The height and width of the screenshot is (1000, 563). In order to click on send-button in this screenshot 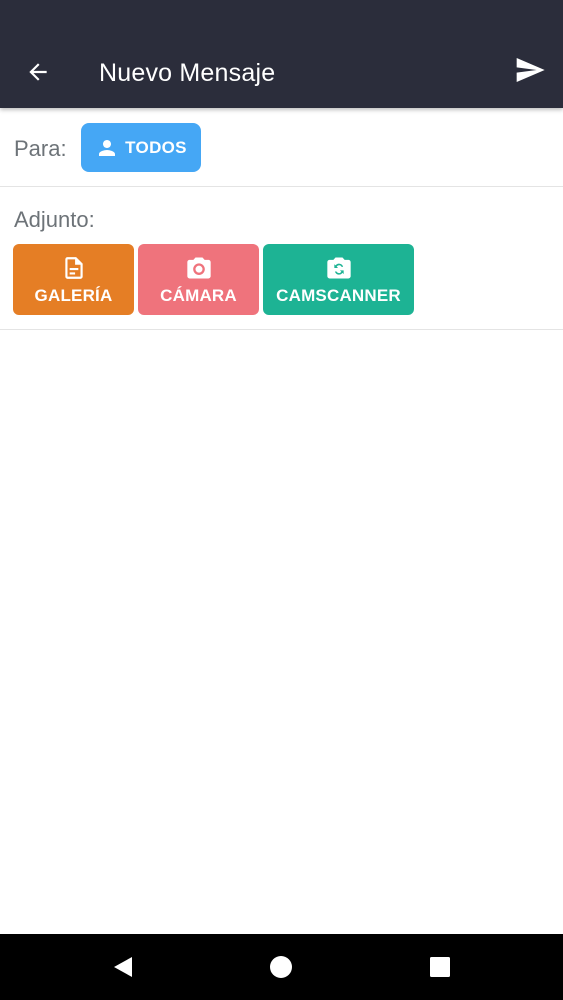, I will do `click(530, 70)`.